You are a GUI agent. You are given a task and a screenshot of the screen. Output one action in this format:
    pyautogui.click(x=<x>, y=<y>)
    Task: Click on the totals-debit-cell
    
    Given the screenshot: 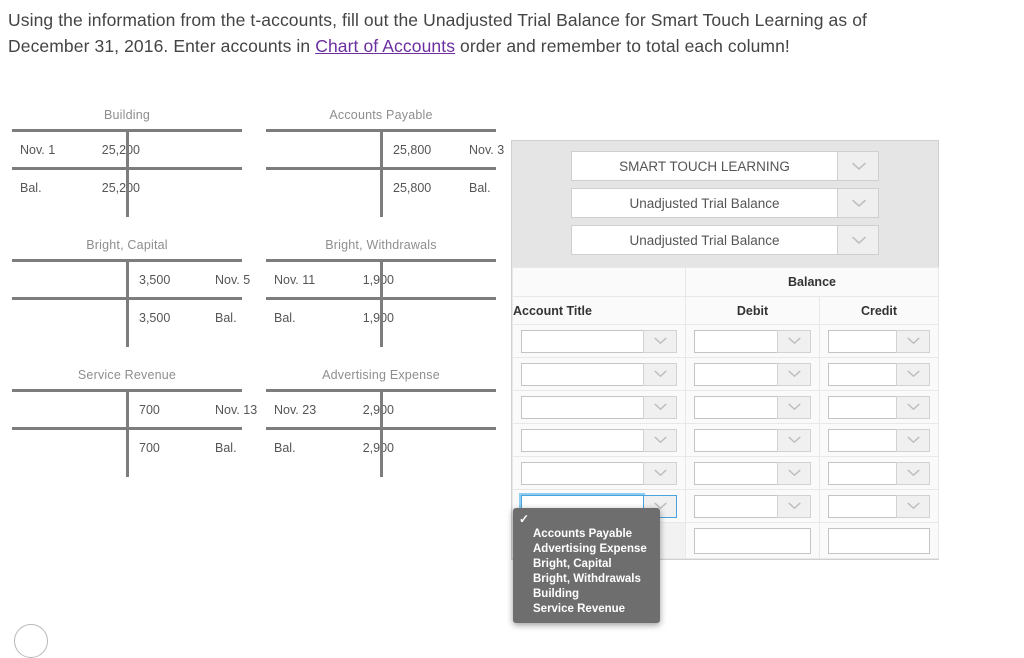 What is the action you would take?
    pyautogui.click(x=752, y=540)
    